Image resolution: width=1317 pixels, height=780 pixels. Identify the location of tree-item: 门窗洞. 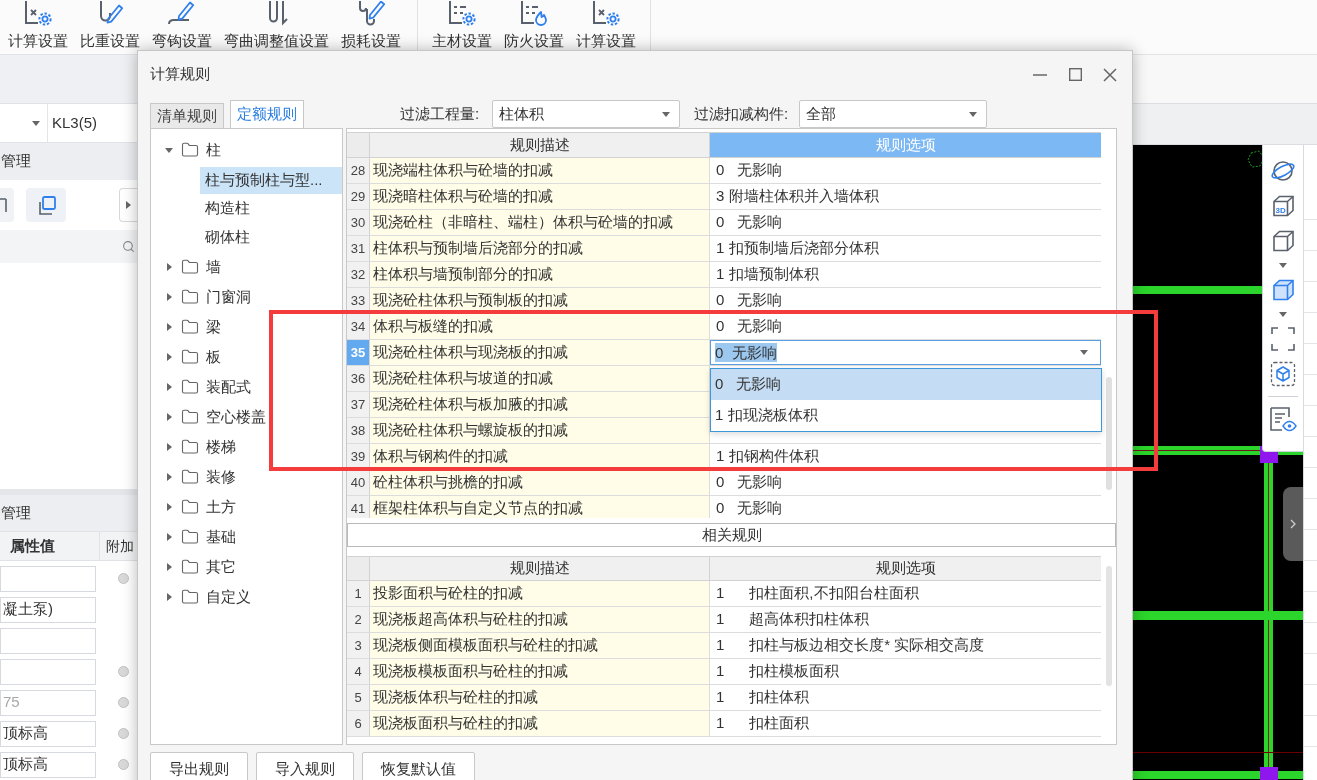
(246, 297).